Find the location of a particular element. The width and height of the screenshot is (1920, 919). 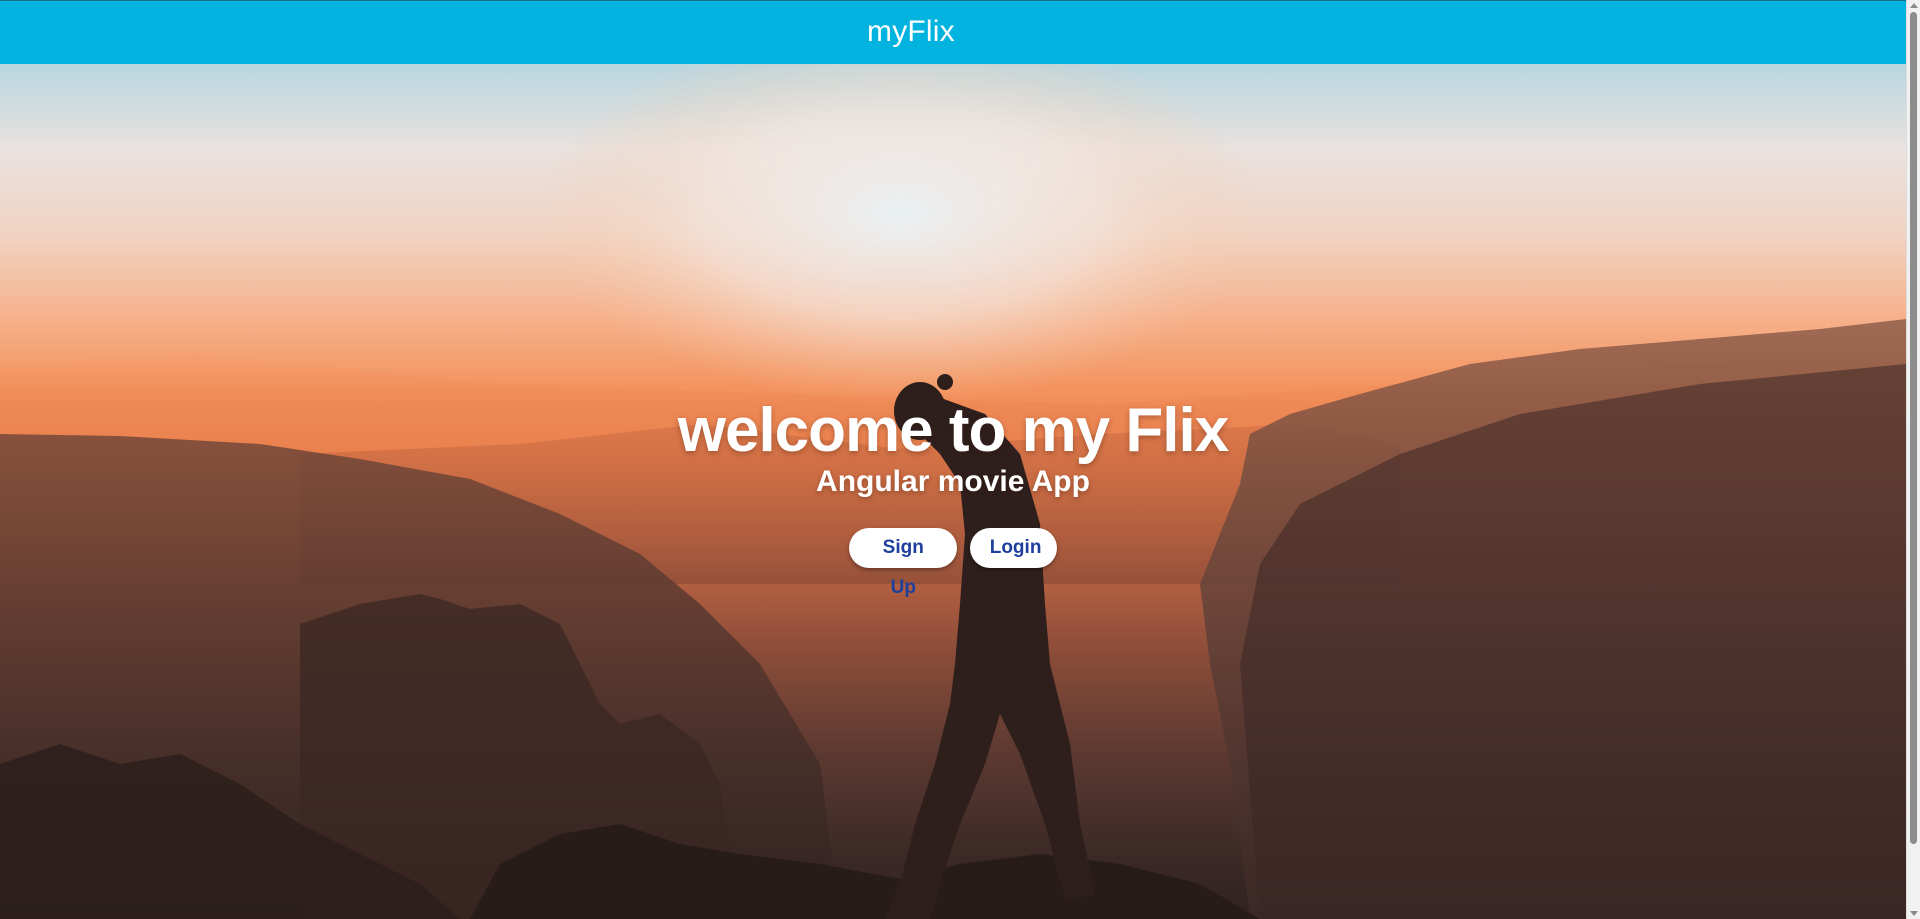

scroll-up-arrow-icon is located at coordinates (1914, 5).